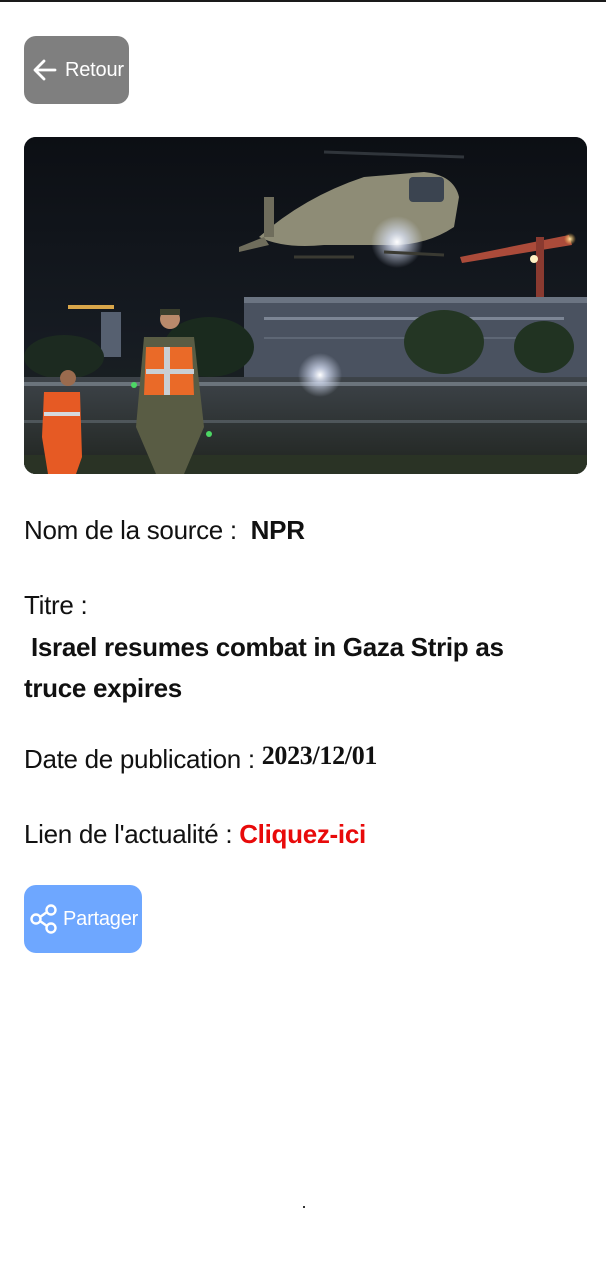  I want to click on share-icon, so click(44, 919).